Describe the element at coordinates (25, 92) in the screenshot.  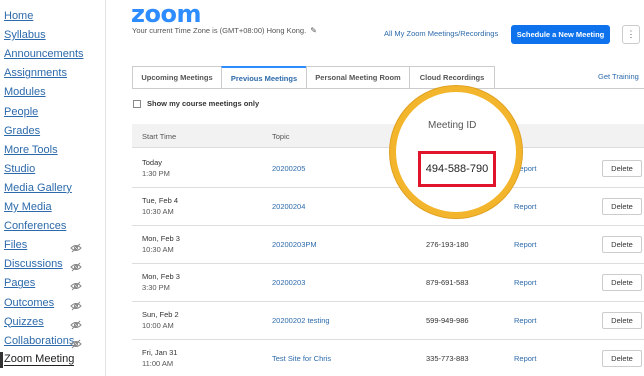
I see `sidebar-item-modules: Modules` at that location.